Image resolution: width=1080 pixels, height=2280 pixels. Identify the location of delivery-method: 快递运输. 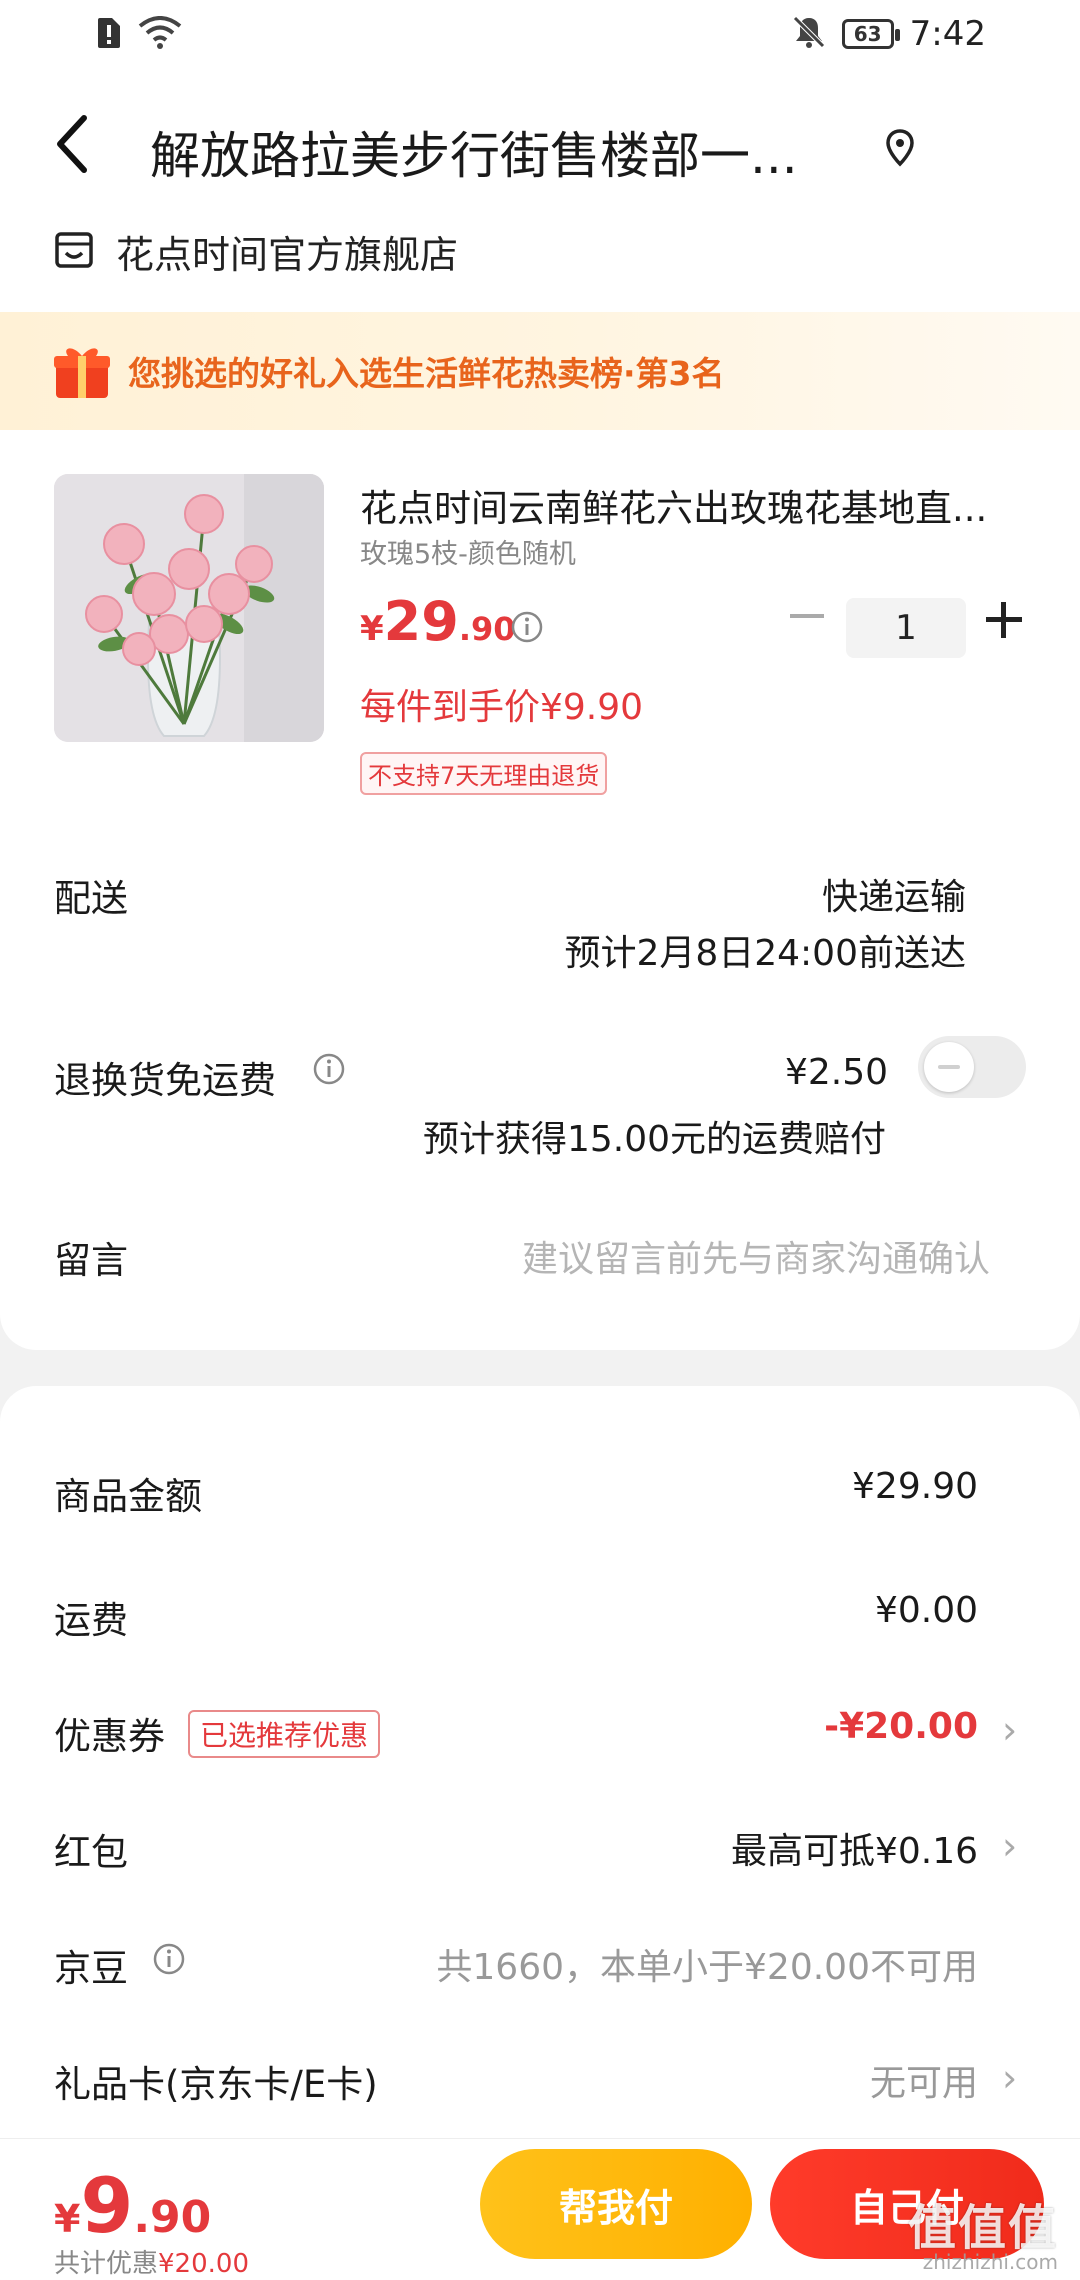
(894, 894).